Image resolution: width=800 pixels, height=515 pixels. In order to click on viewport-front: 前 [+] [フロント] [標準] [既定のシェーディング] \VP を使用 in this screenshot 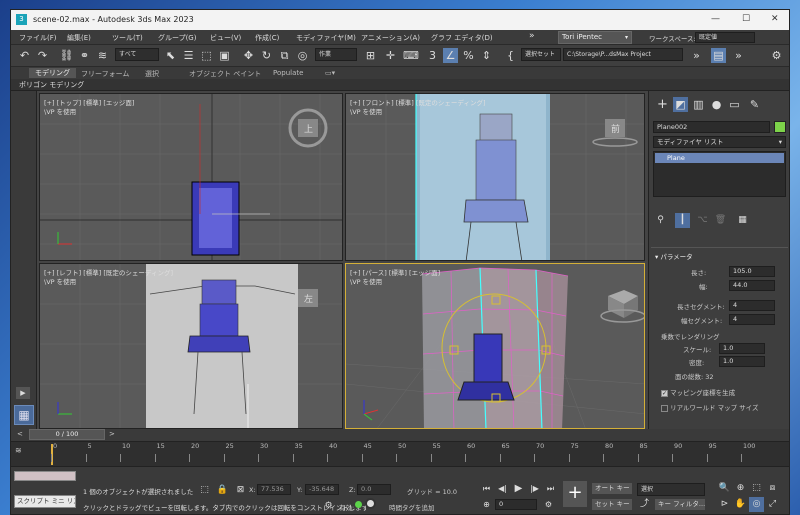, I will do `click(495, 177)`.